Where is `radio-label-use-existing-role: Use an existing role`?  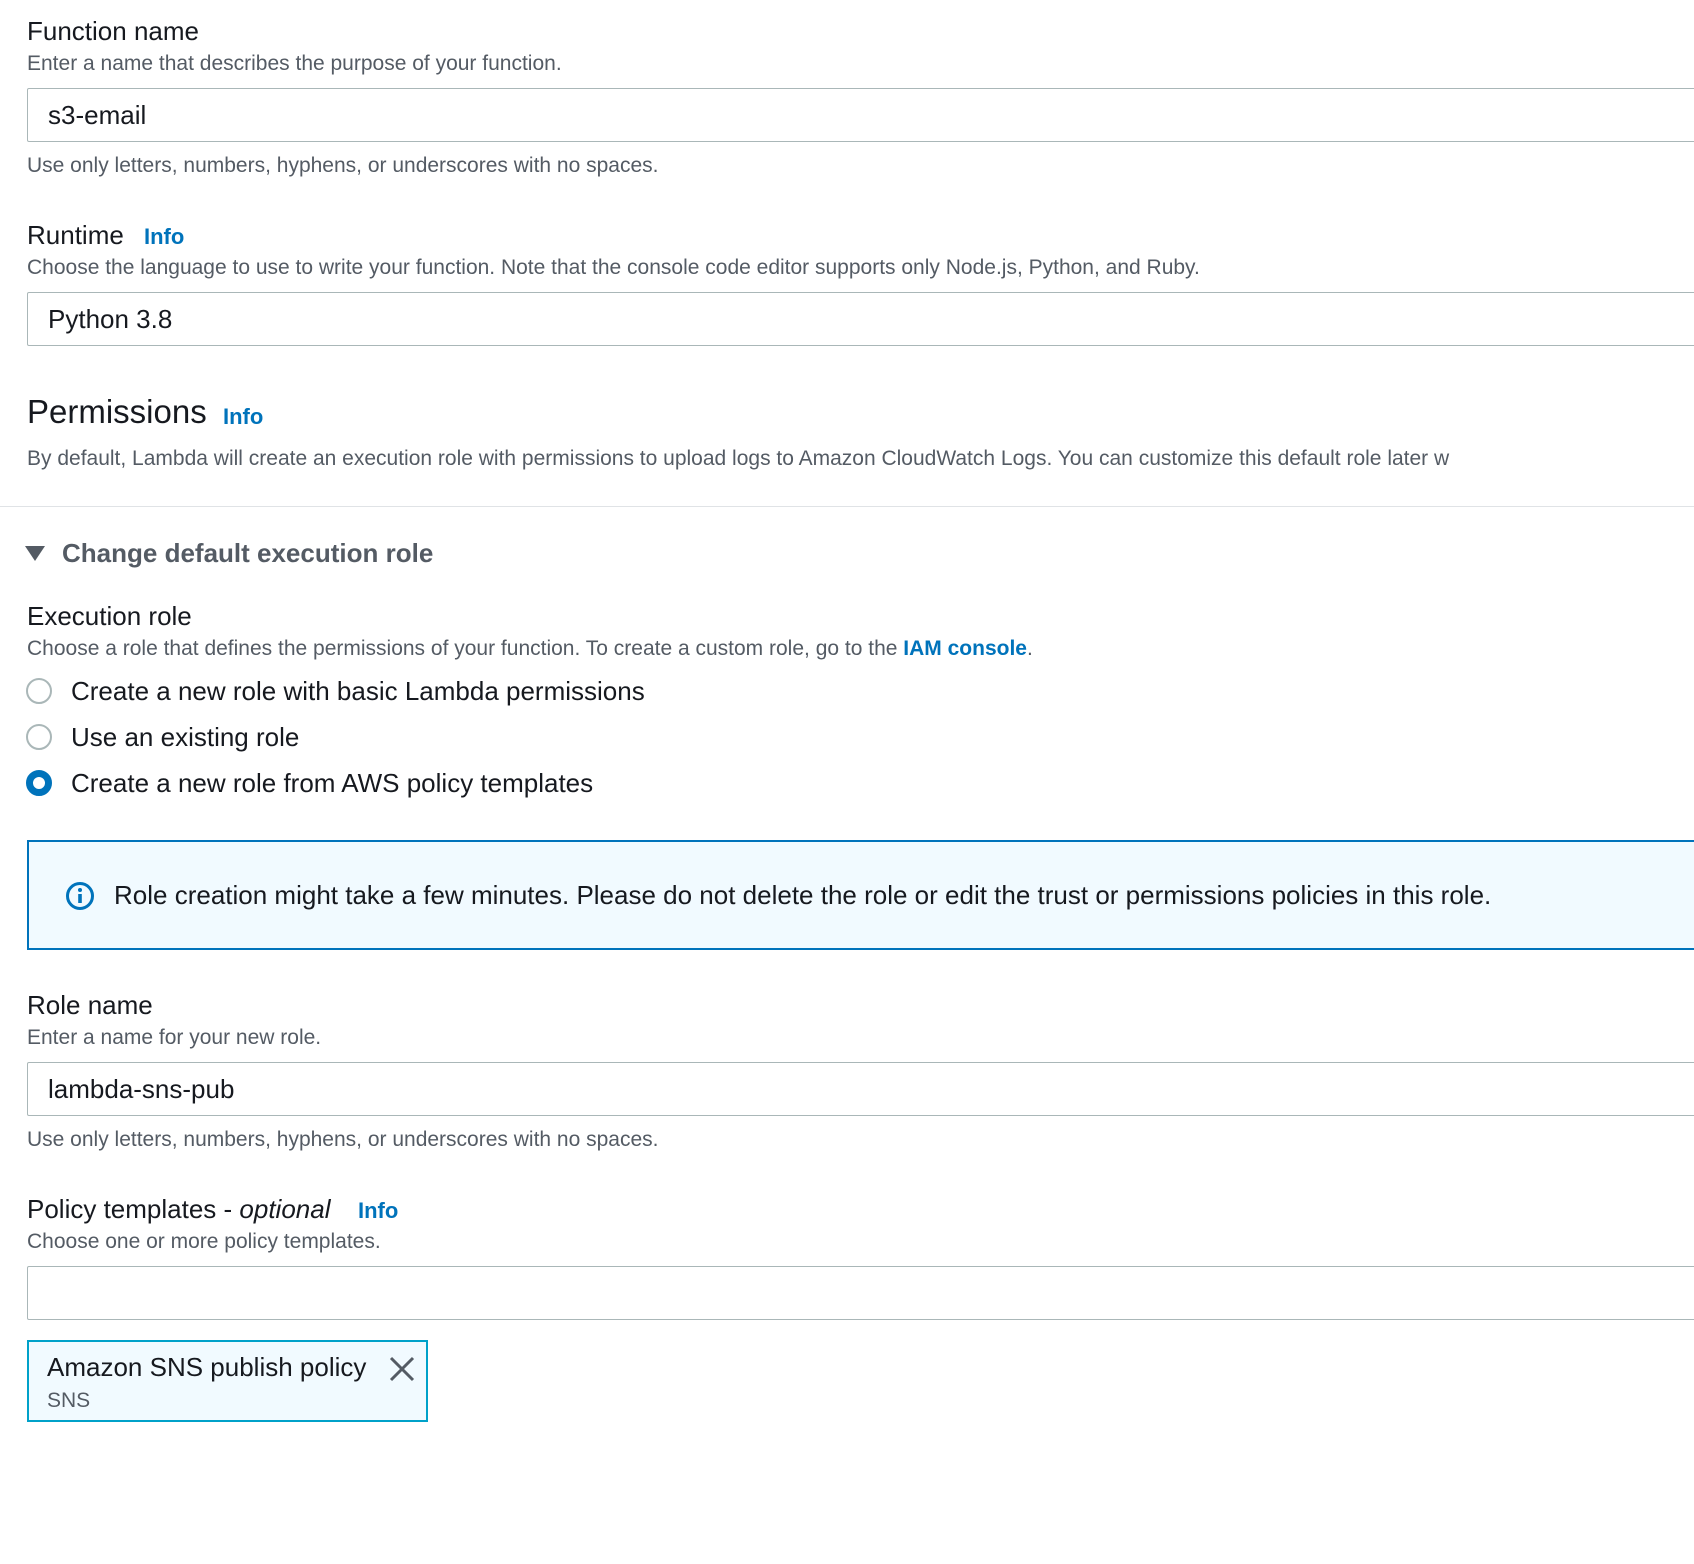
radio-label-use-existing-role: Use an existing role is located at coordinates (185, 737).